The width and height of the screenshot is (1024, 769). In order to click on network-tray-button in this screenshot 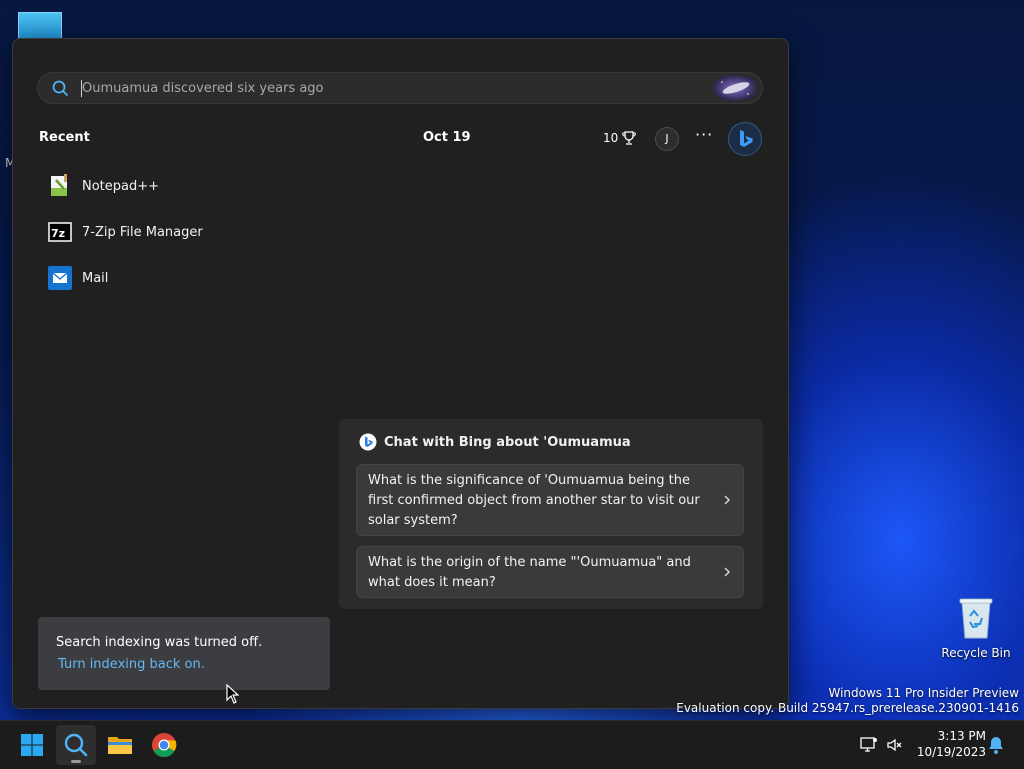, I will do `click(869, 745)`.